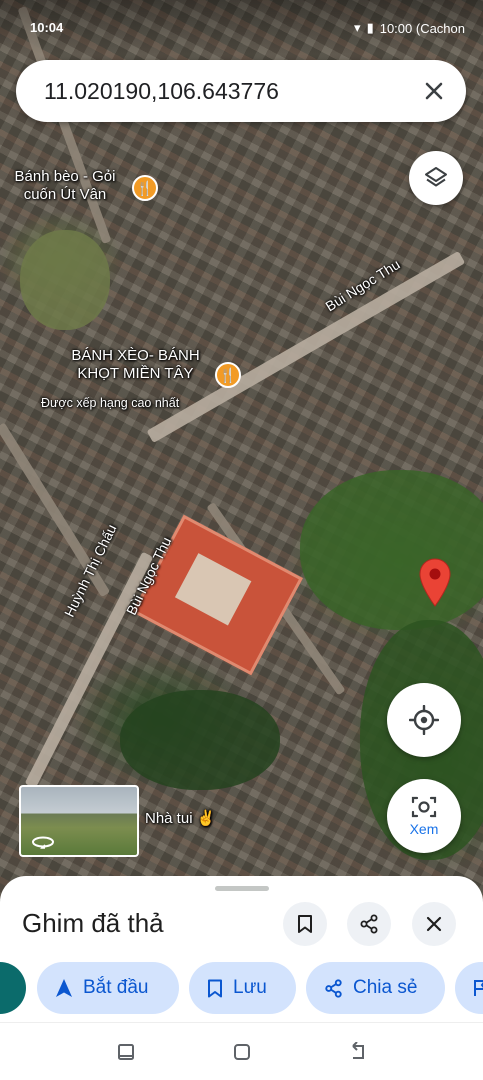 This screenshot has height=1080, width=483. I want to click on poi-label-banh-xeo: BÁNH XÈO- BÁNH KHỌT MIỀN TÂY, so click(135, 365).